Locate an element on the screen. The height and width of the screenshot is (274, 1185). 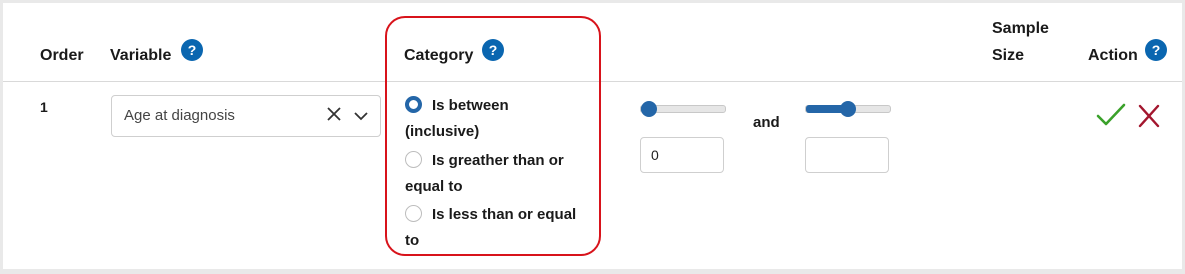
variable-select: Age at diagnosis is located at coordinates (246, 116).